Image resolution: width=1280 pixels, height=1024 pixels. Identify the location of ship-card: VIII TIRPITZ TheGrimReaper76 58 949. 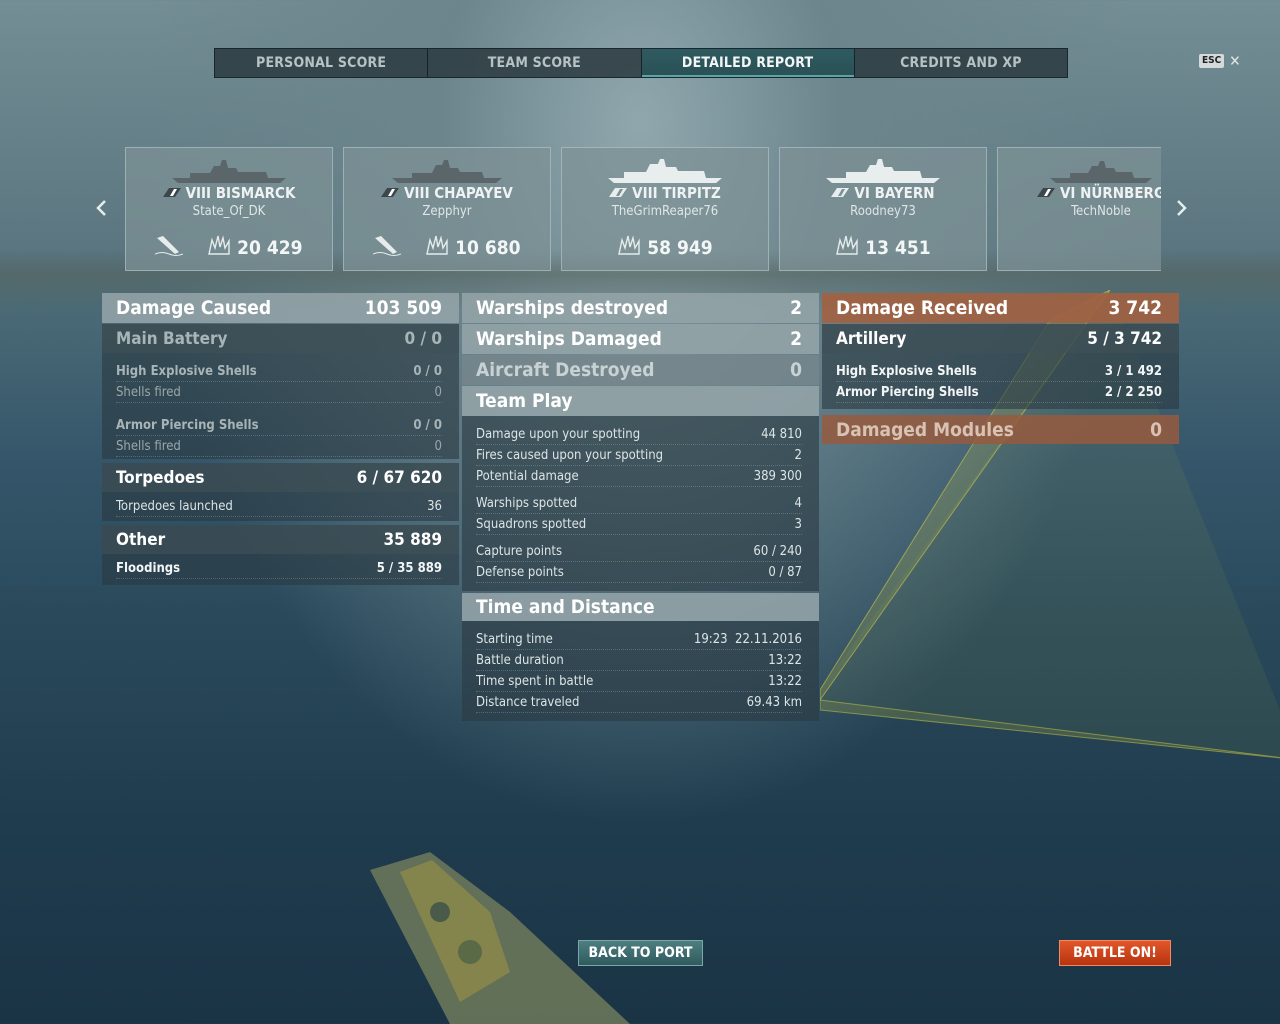
(665, 209).